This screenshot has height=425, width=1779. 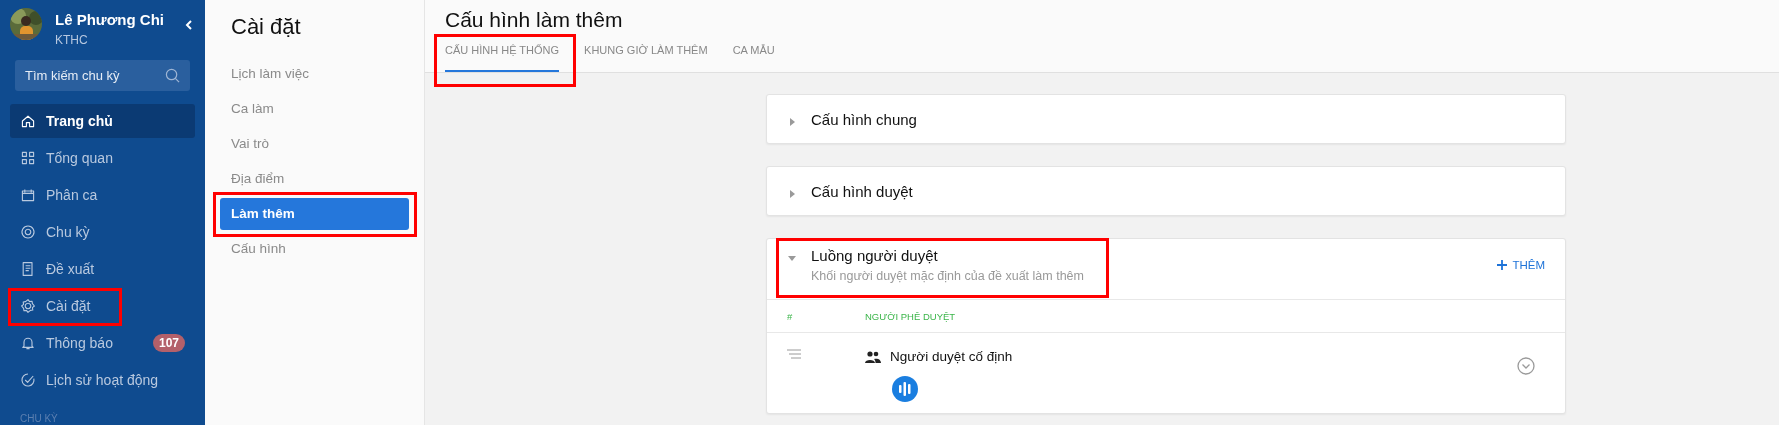 What do you see at coordinates (28, 306) in the screenshot?
I see `gear-icon` at bounding box center [28, 306].